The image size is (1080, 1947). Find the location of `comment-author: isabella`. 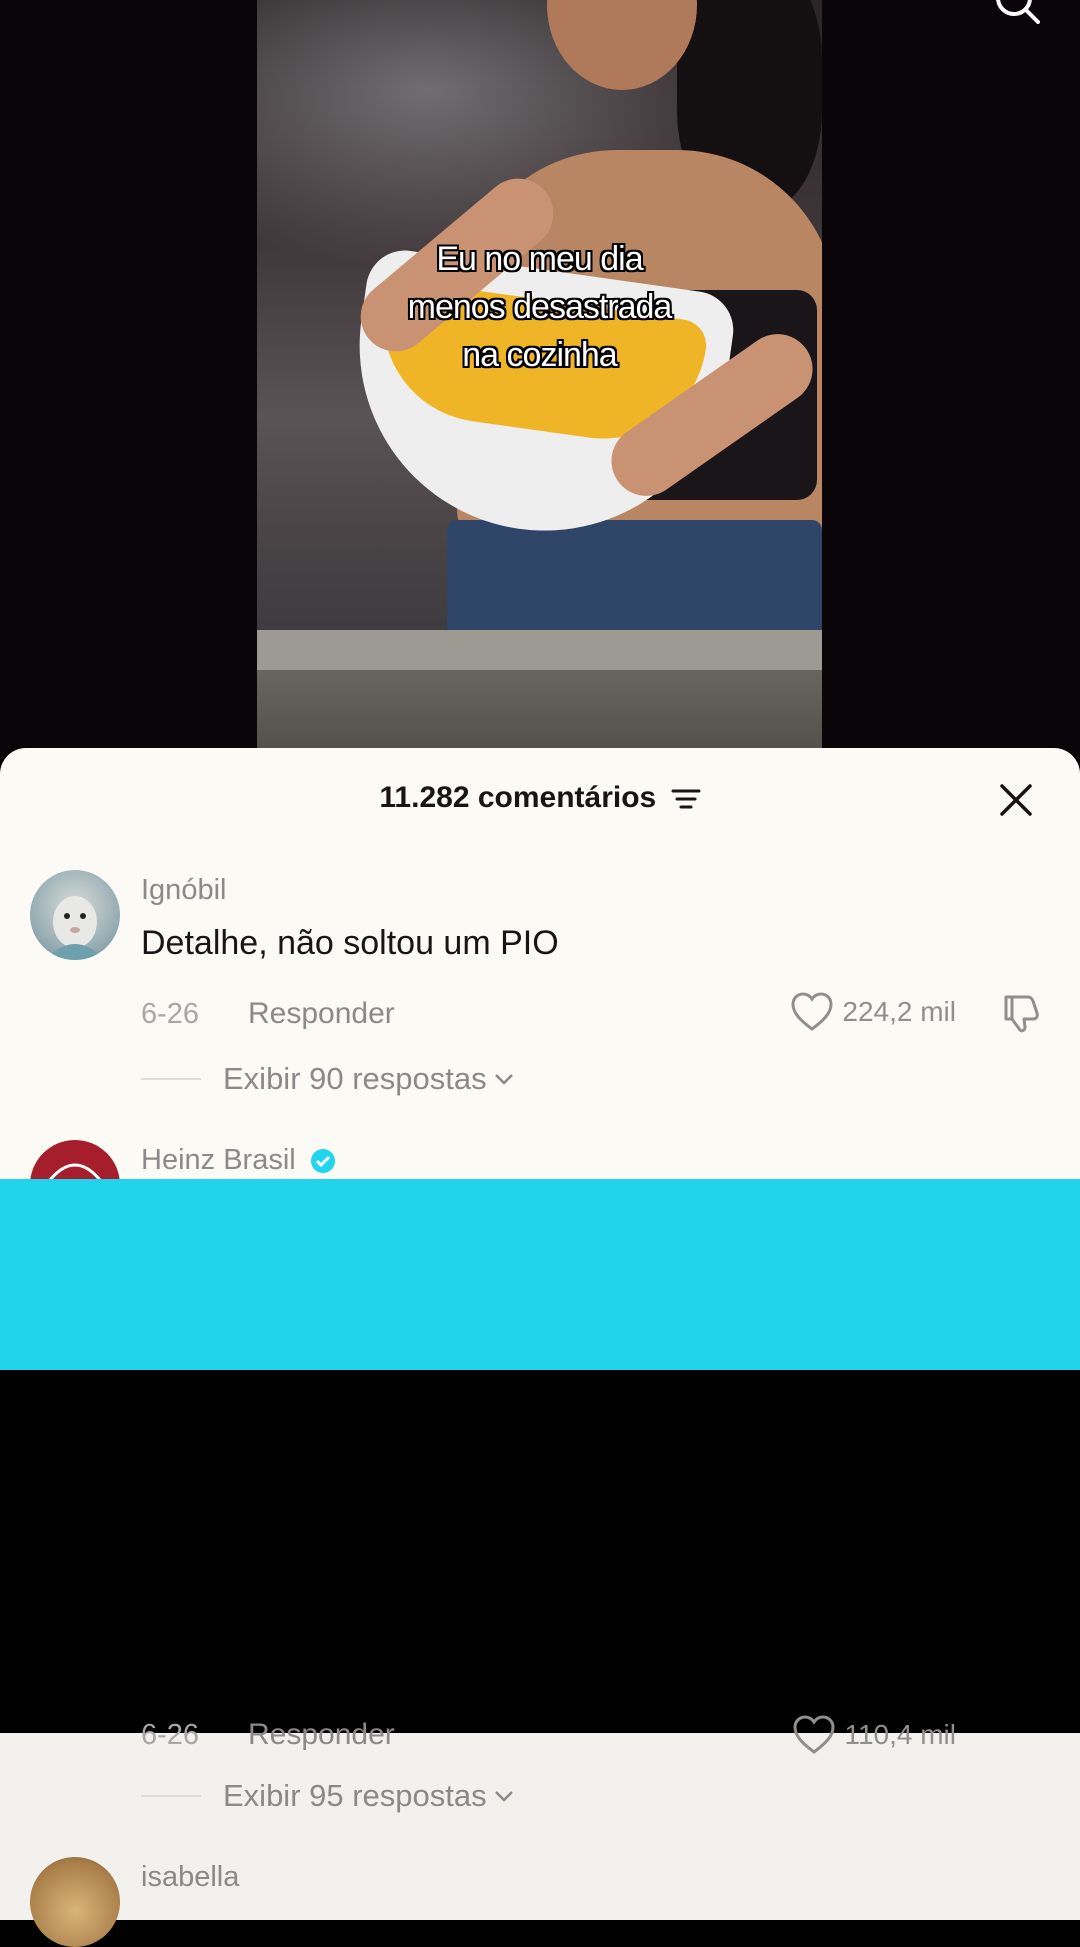

comment-author: isabella is located at coordinates (190, 1877).